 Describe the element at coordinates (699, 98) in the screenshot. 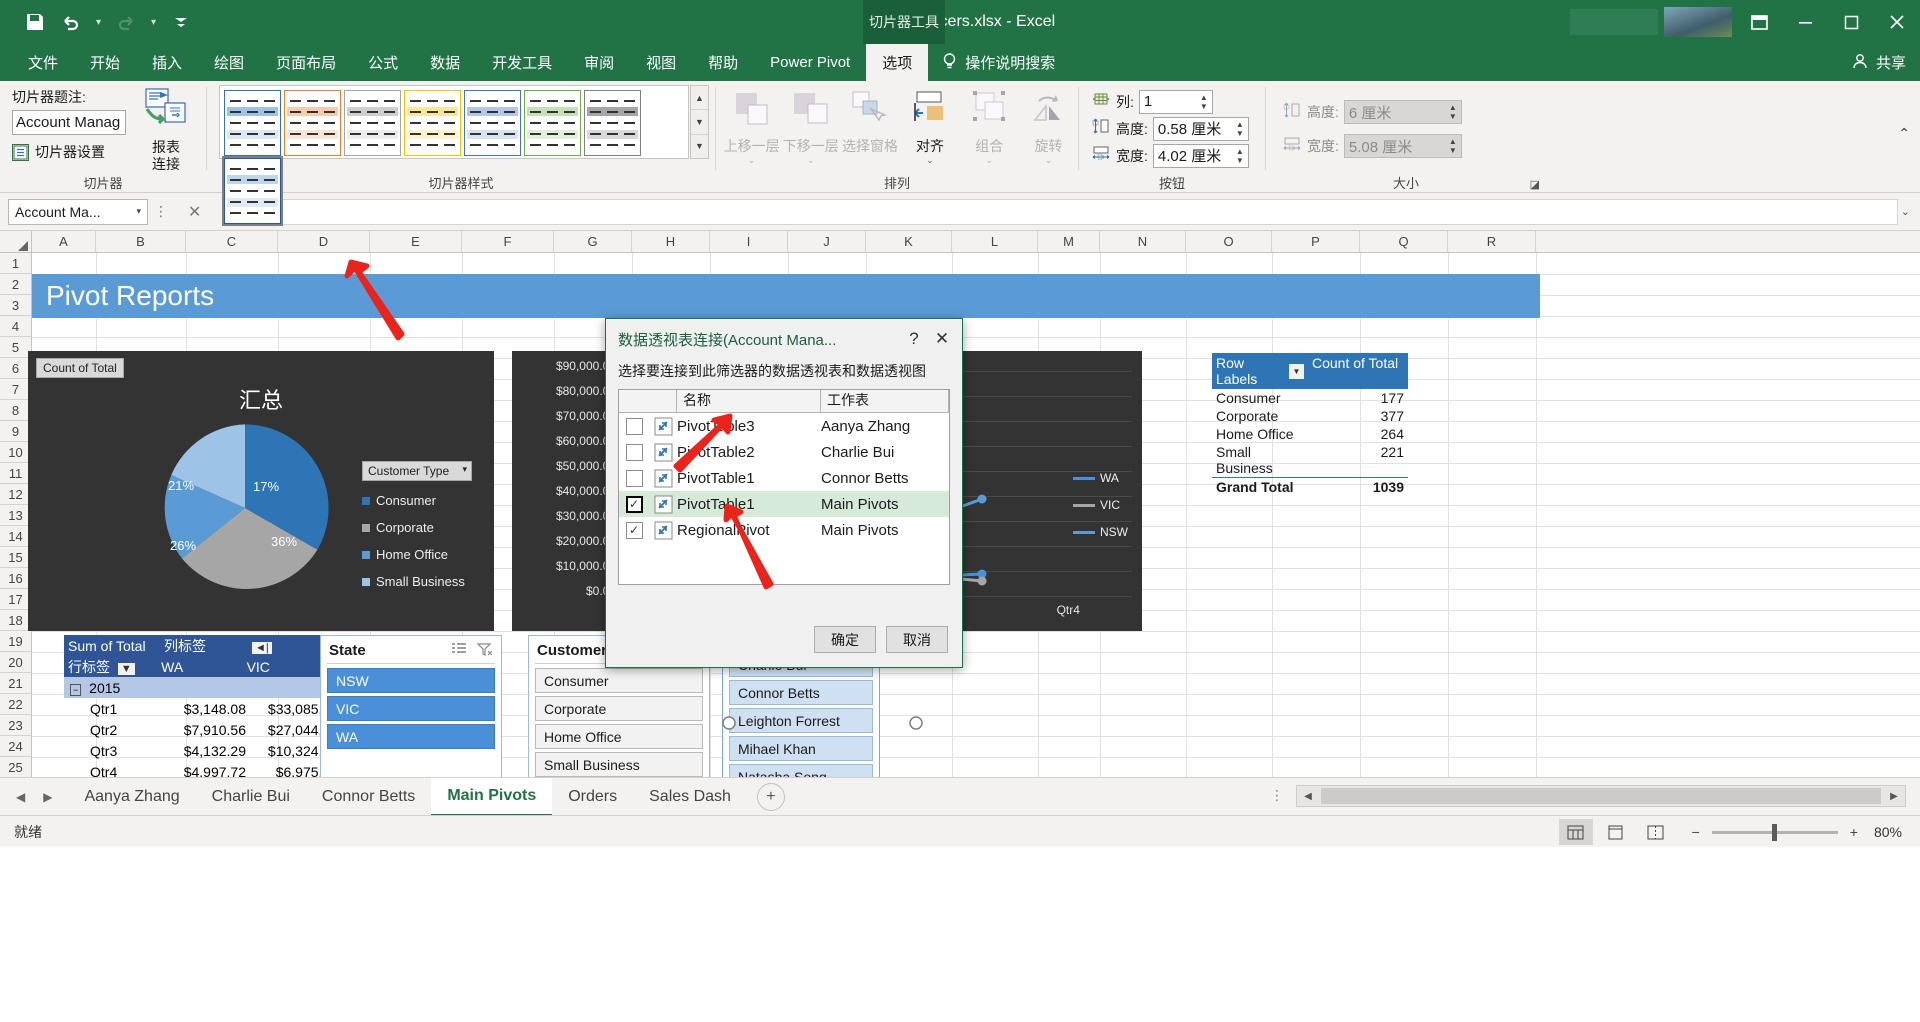

I see `gallery-scroll-up-icon: ▲` at that location.